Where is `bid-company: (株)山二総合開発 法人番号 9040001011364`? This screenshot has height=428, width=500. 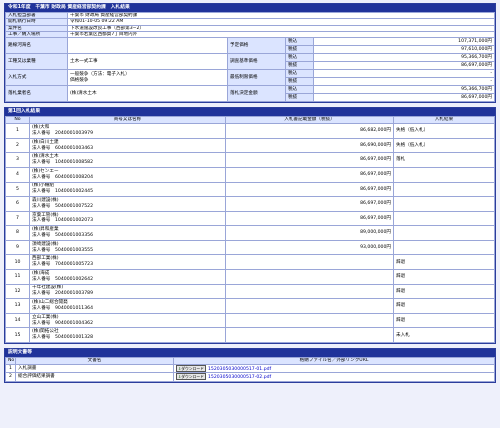
bid-company: (株)山二総合開発 法人番号 9040001011364 is located at coordinates (127, 306).